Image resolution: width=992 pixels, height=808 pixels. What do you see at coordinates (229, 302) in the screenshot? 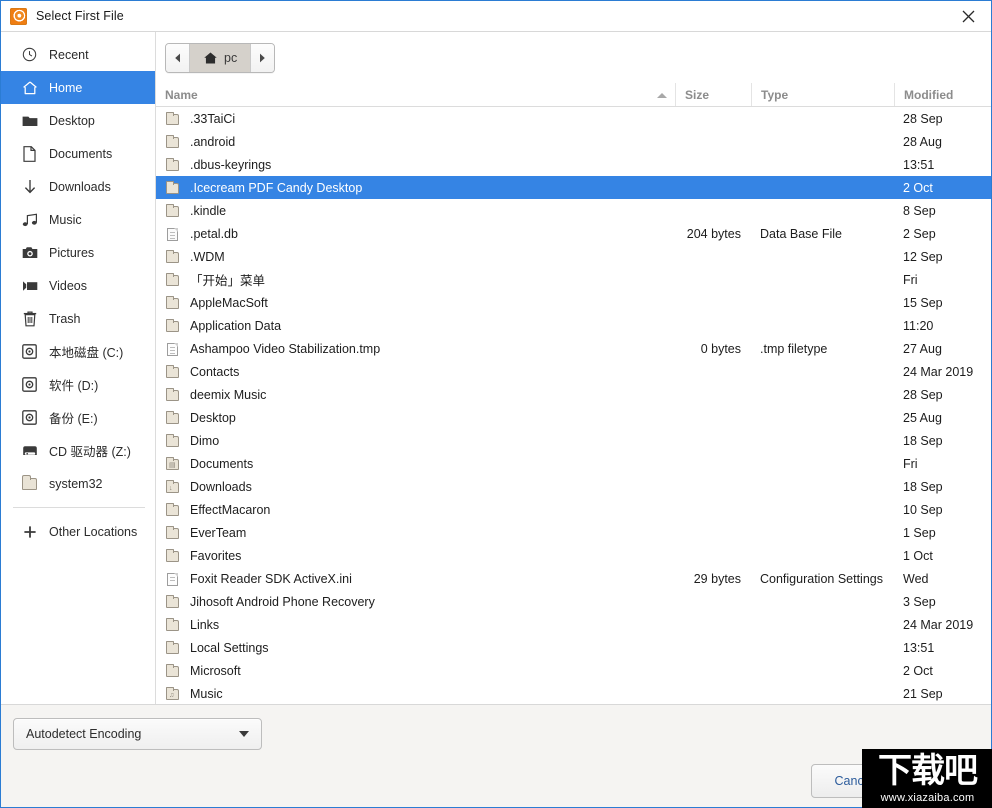
I see `file-name-label: AppleMacSoft` at bounding box center [229, 302].